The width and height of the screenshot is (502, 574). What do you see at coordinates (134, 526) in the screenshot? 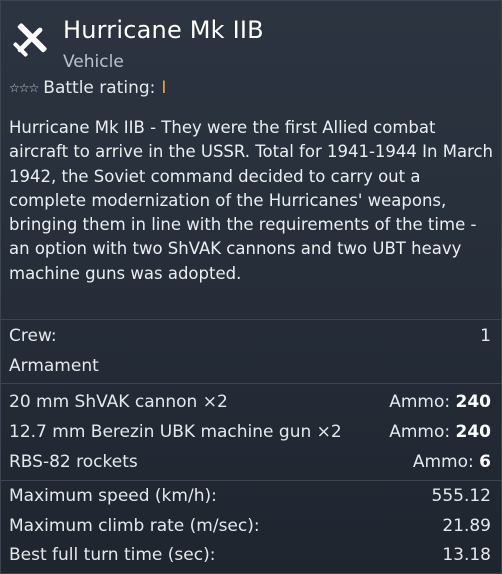
I see `performance-label: Maximum climb rate (m/sec):` at bounding box center [134, 526].